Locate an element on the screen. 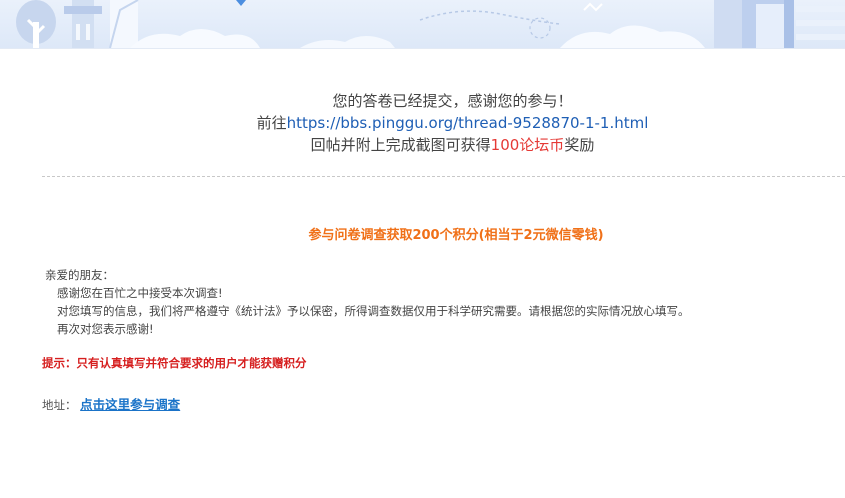  thanks-message: 您的答卷已经提交，感谢您的参与！ is located at coordinates (452, 101).